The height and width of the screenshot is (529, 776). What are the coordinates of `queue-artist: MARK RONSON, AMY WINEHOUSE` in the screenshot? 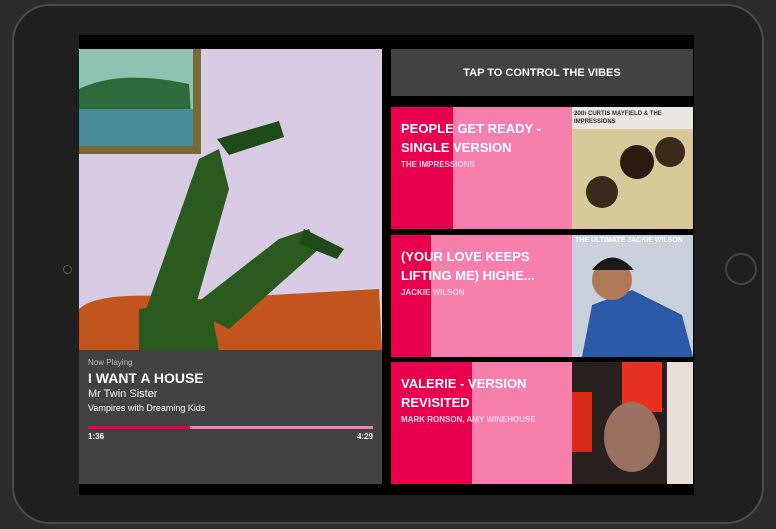 It's located at (468, 419).